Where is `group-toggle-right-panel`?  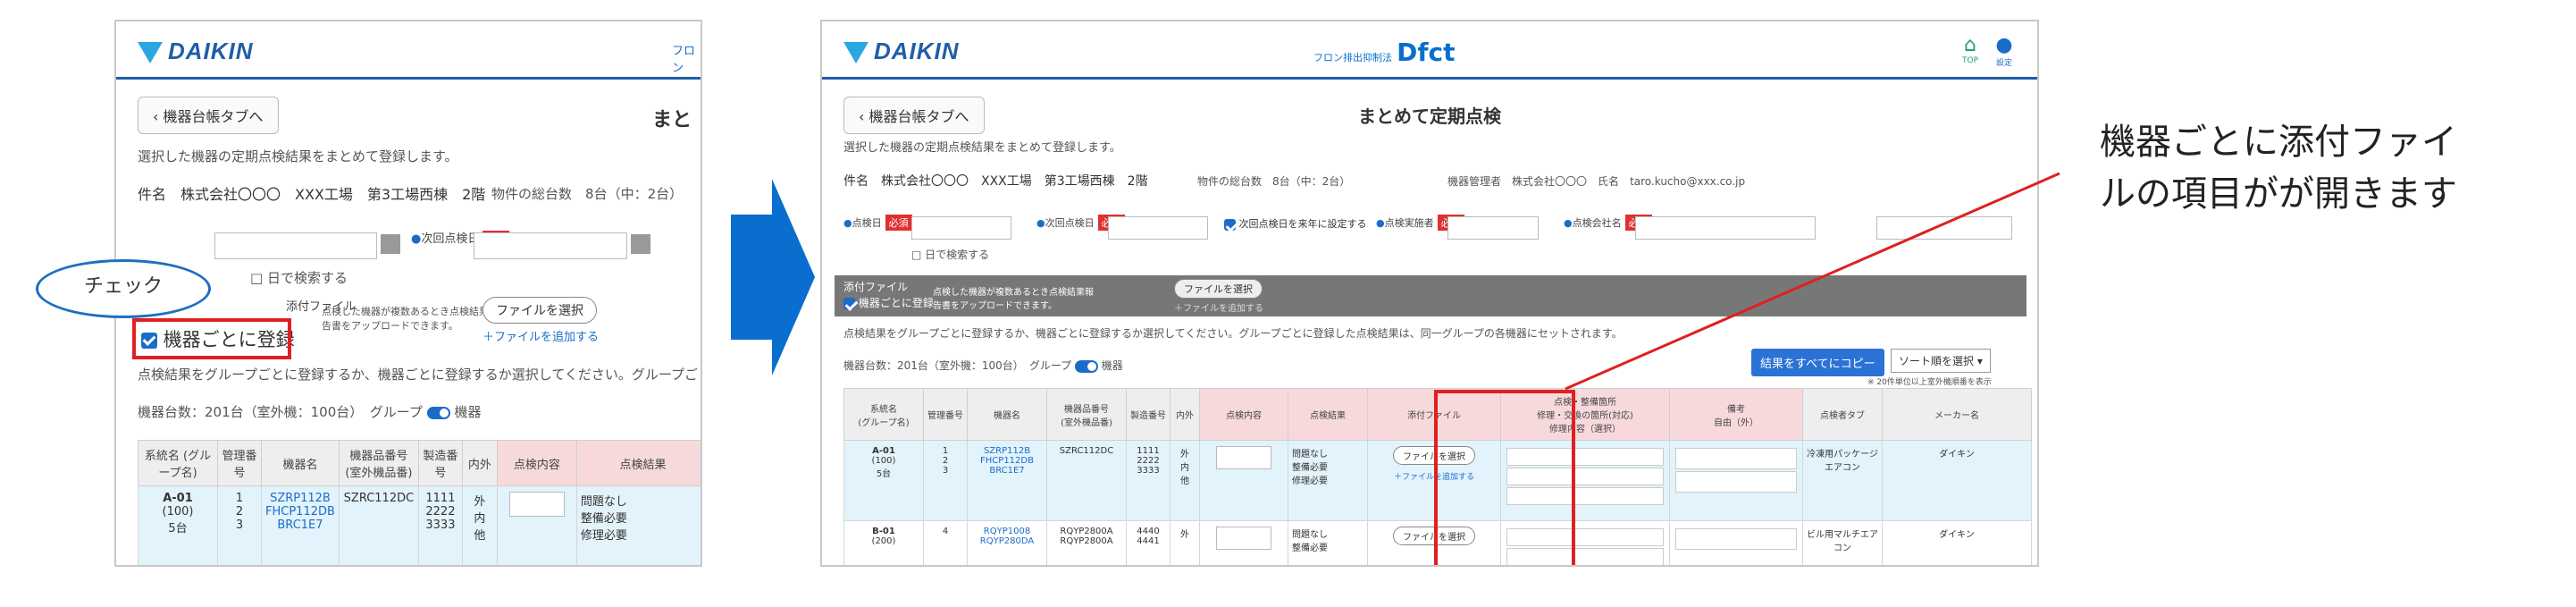 group-toggle-right-panel is located at coordinates (1086, 366).